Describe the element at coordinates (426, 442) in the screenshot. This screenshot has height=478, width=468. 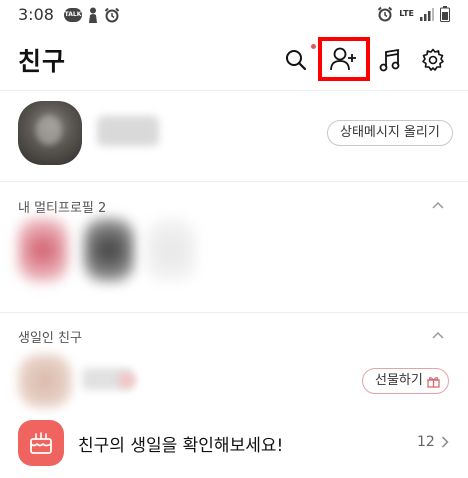
I see `birthday-count: 12` at that location.